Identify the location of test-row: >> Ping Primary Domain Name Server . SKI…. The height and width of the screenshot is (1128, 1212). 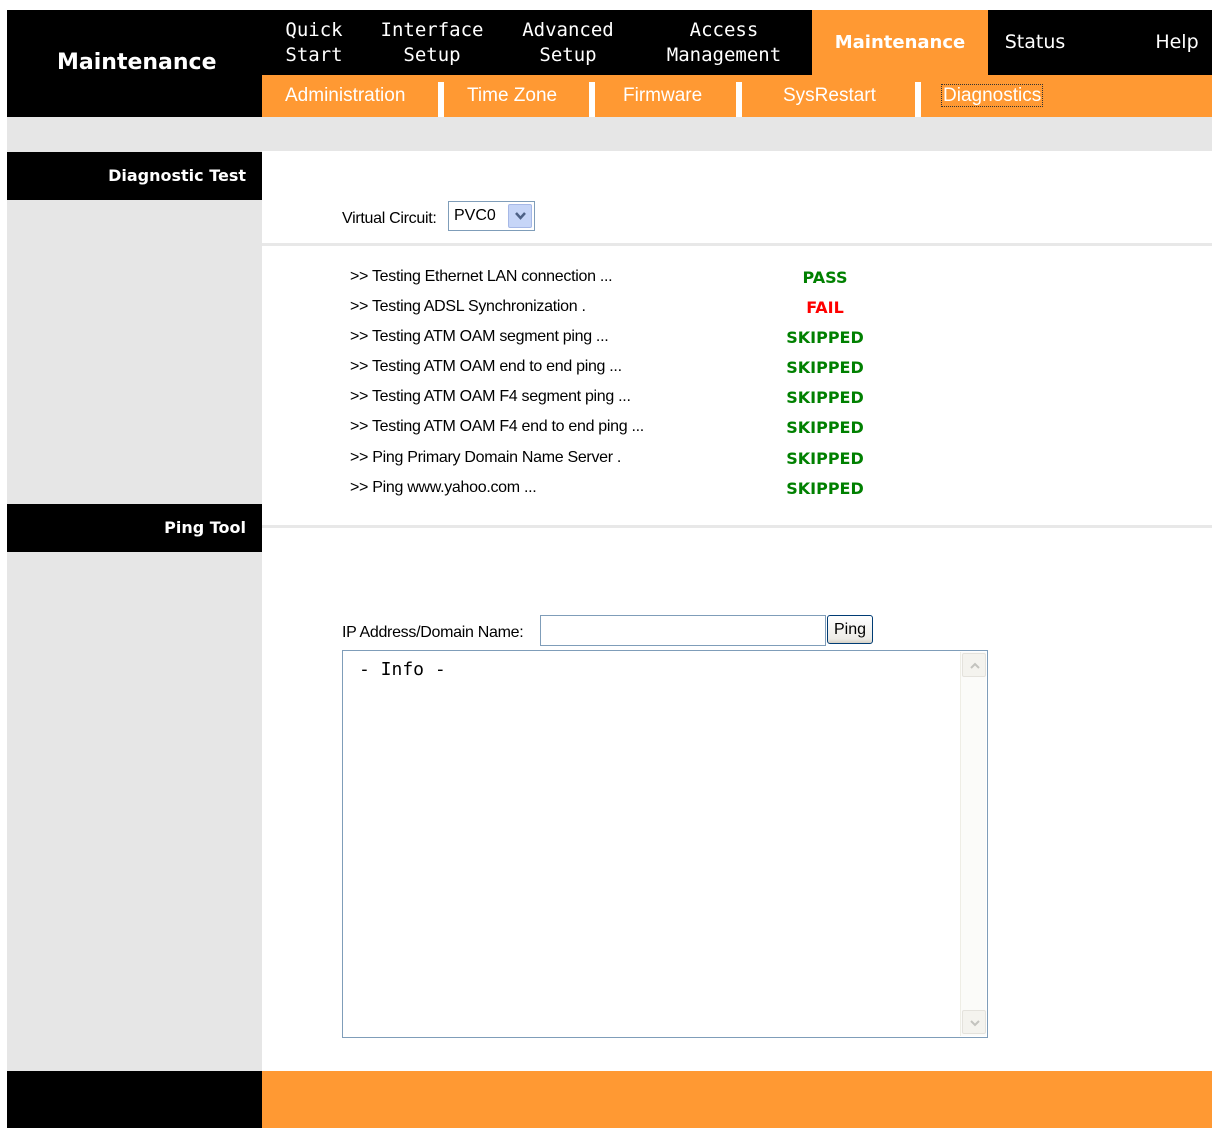
(650, 459).